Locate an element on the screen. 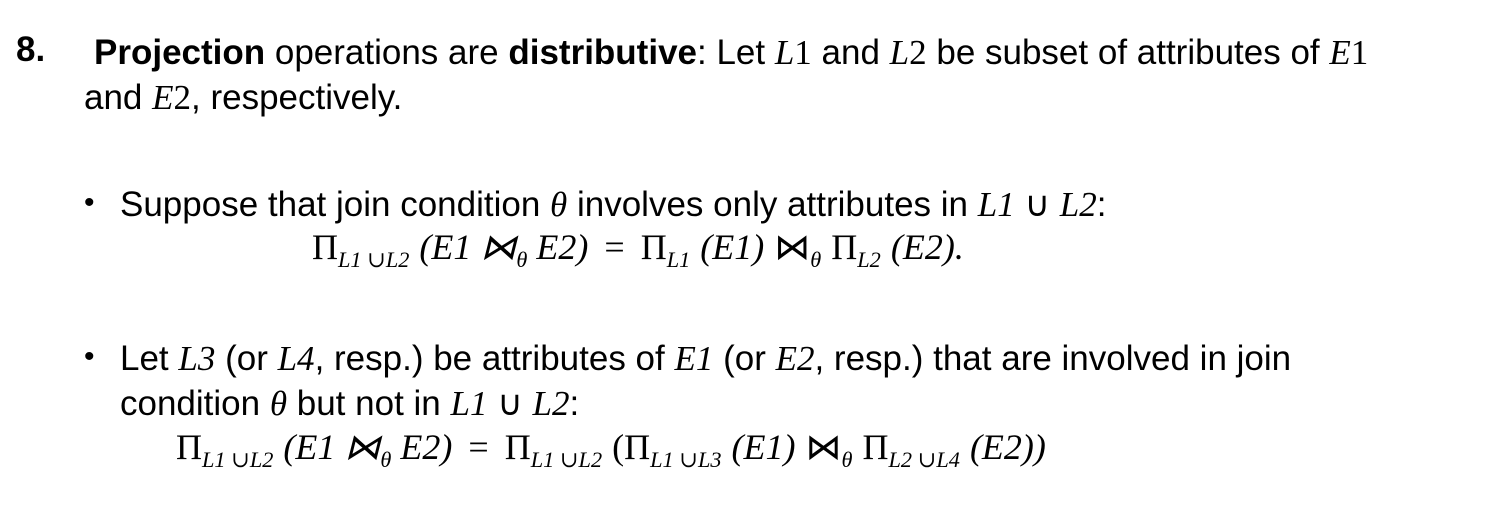  term-projection: Projection is located at coordinates (180, 52).